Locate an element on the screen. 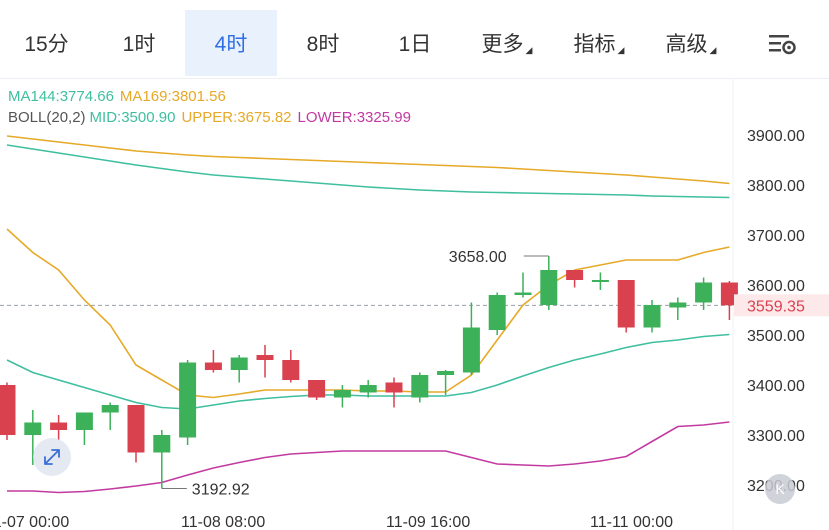  tab-indicators: 指标 ◢ is located at coordinates (599, 43).